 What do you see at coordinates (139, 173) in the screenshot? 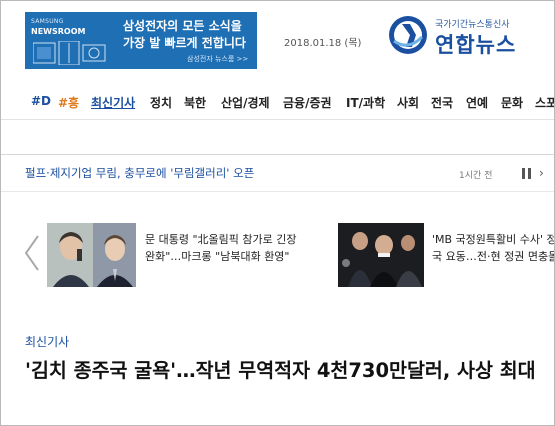
I see `ticker-headline: 펄프·제지기업 무림, 충무로에 '무림갤러리' 오픈` at bounding box center [139, 173].